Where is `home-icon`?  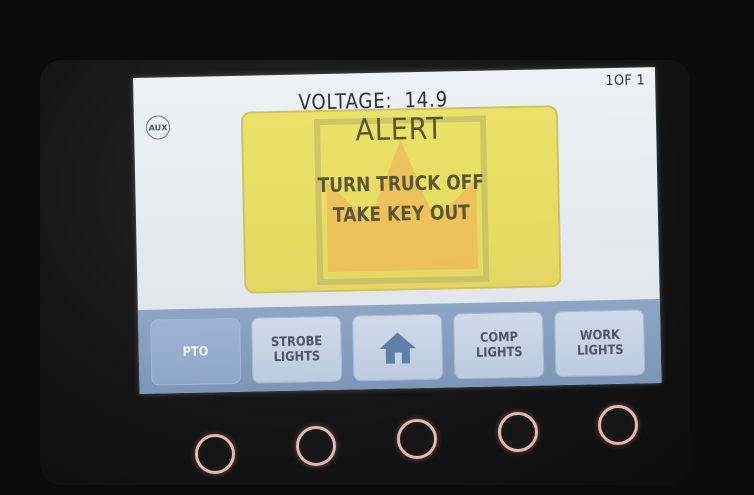
home-icon is located at coordinates (397, 348).